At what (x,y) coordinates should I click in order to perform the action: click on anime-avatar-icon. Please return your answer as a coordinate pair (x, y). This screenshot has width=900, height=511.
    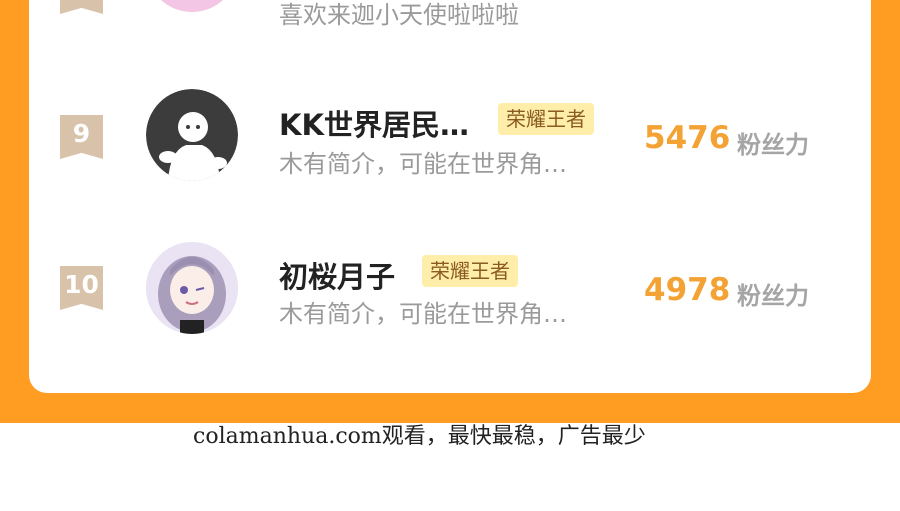
    Looking at the image, I should click on (192, 6).